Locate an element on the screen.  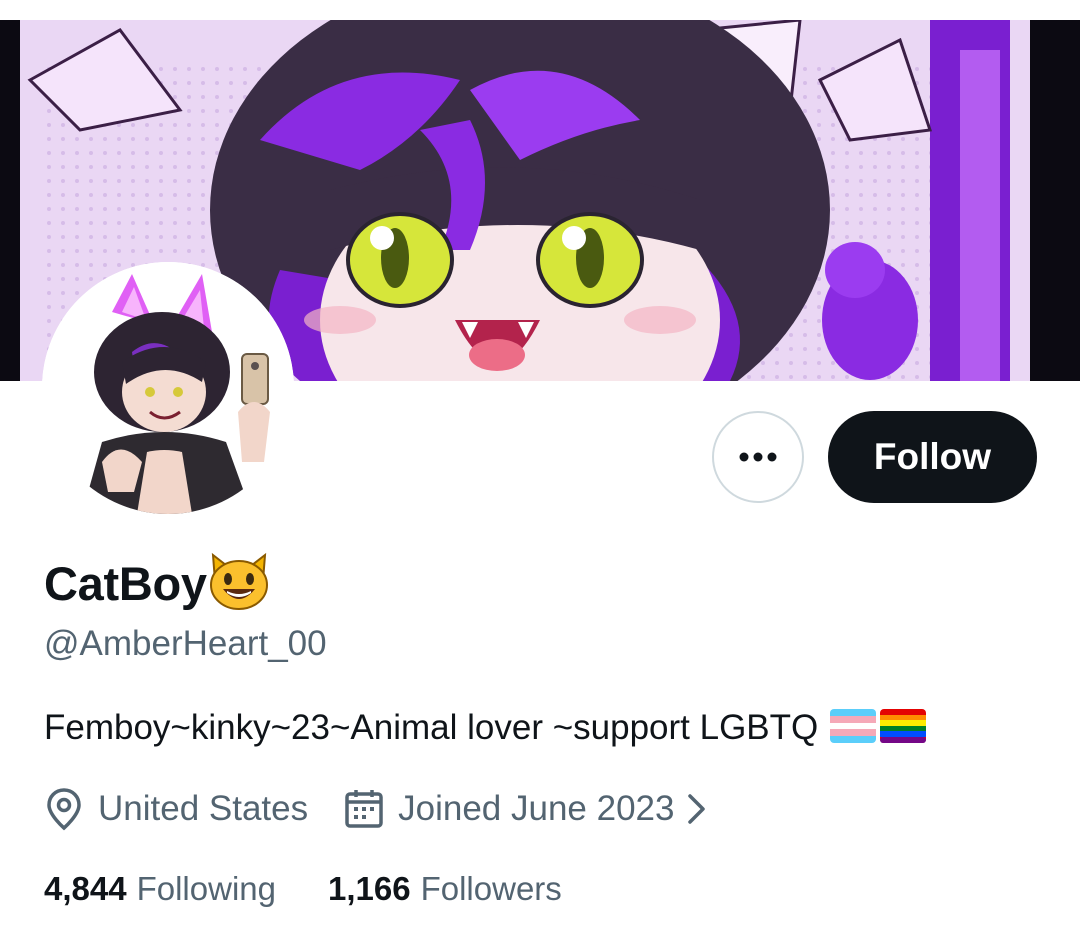
profile-avatar is located at coordinates (168, 388).